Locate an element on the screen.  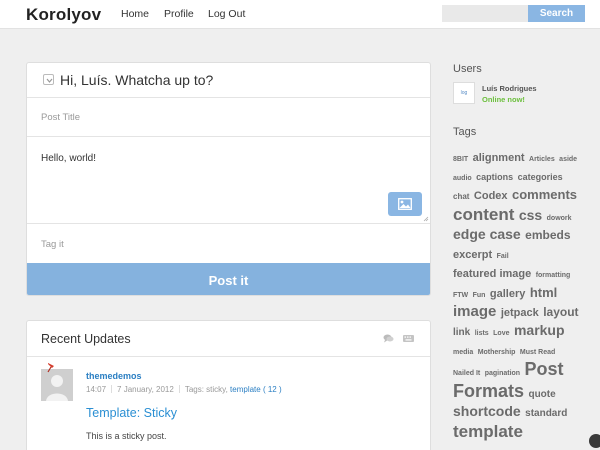
post-tag-link: template ( 12 ) is located at coordinates (256, 389).